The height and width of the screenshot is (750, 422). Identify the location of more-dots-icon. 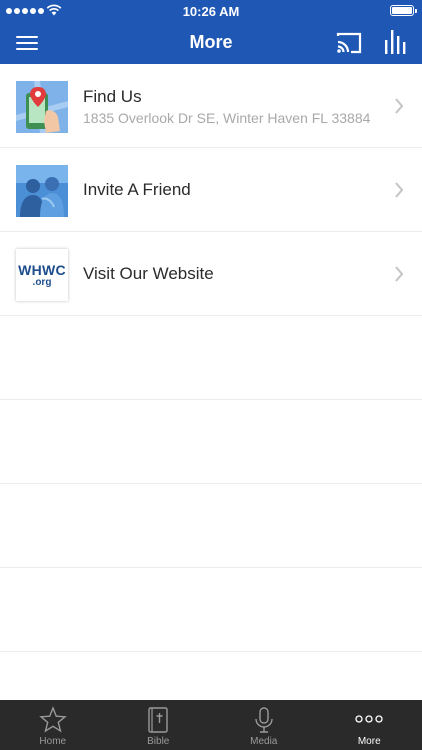
(369, 719).